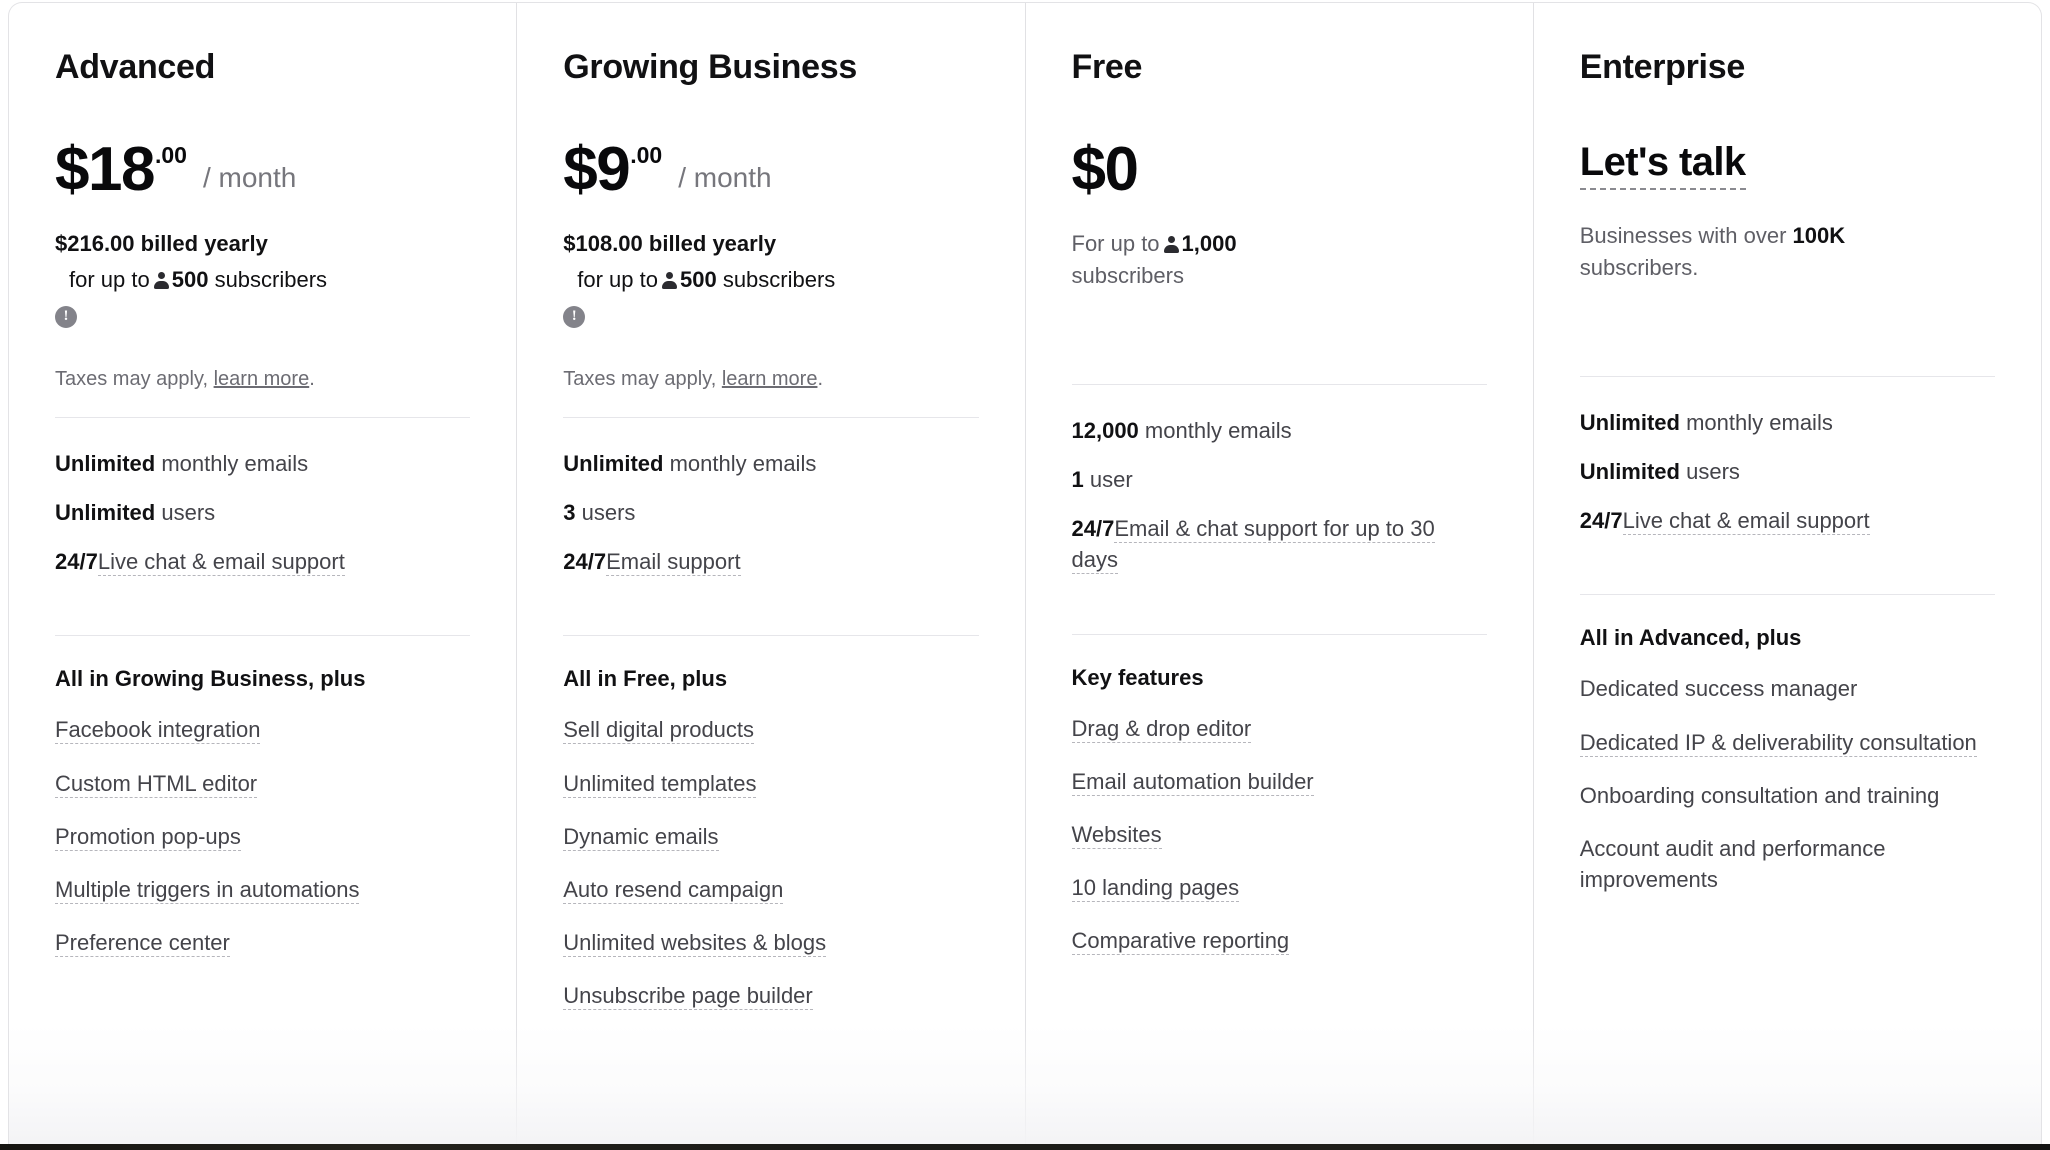  What do you see at coordinates (132, 378) in the screenshot?
I see `taxes-prefix: Taxes may apply,` at bounding box center [132, 378].